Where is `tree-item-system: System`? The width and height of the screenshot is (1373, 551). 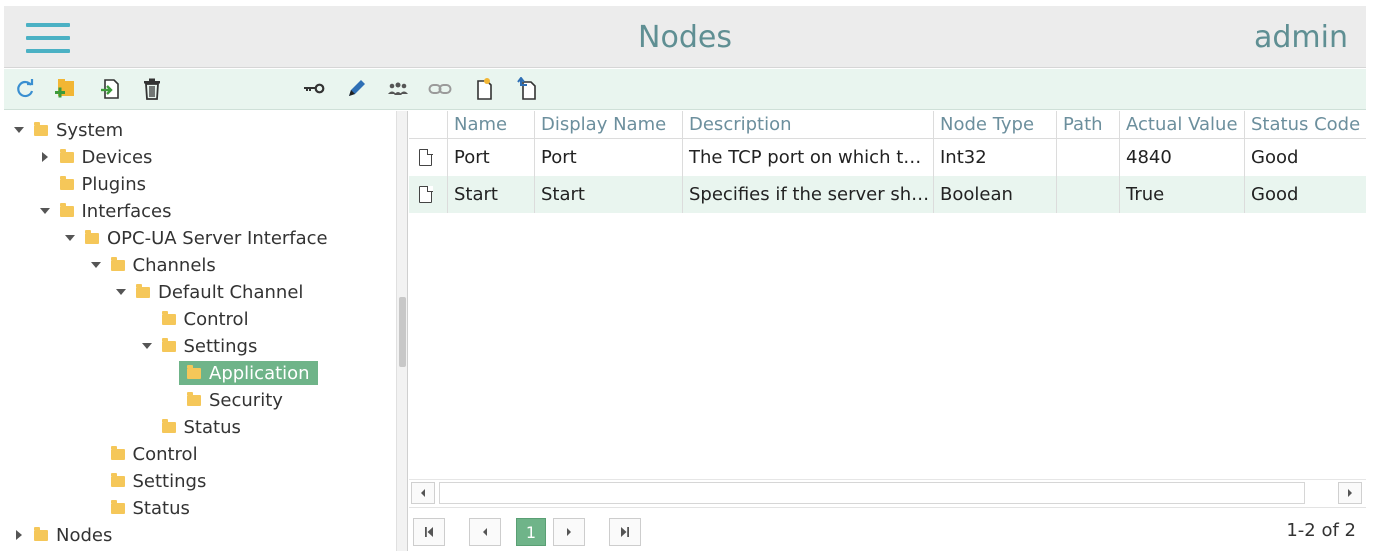 tree-item-system: System is located at coordinates (71, 130).